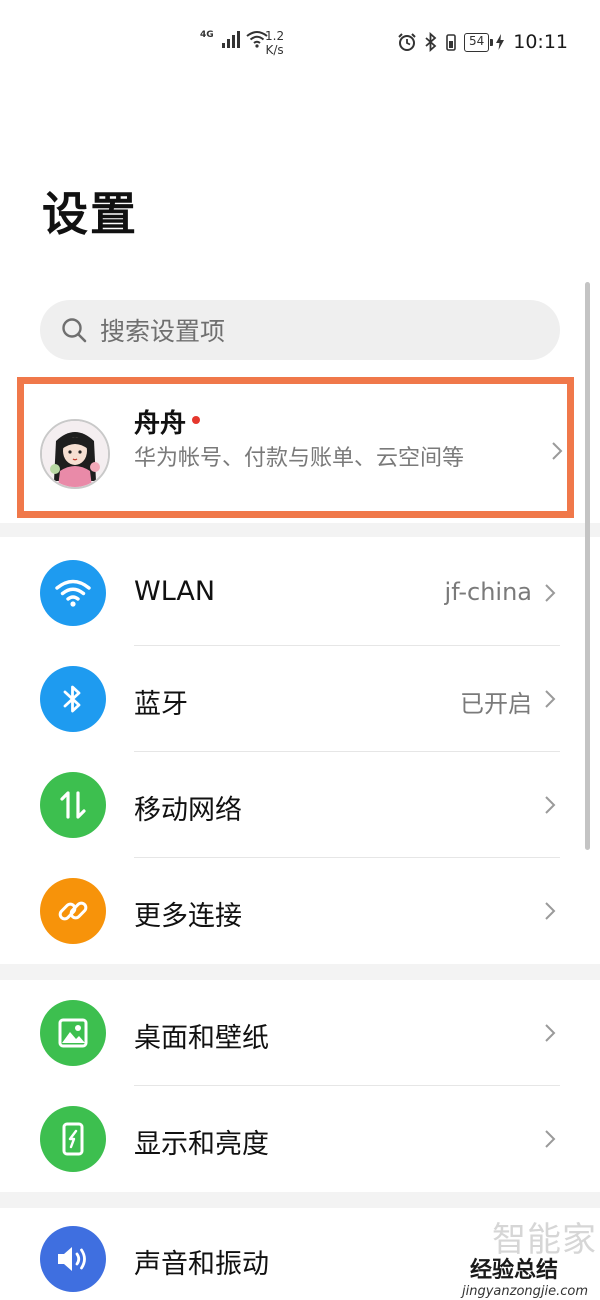  Describe the element at coordinates (451, 42) in the screenshot. I see `vibrate-status-icon` at that location.